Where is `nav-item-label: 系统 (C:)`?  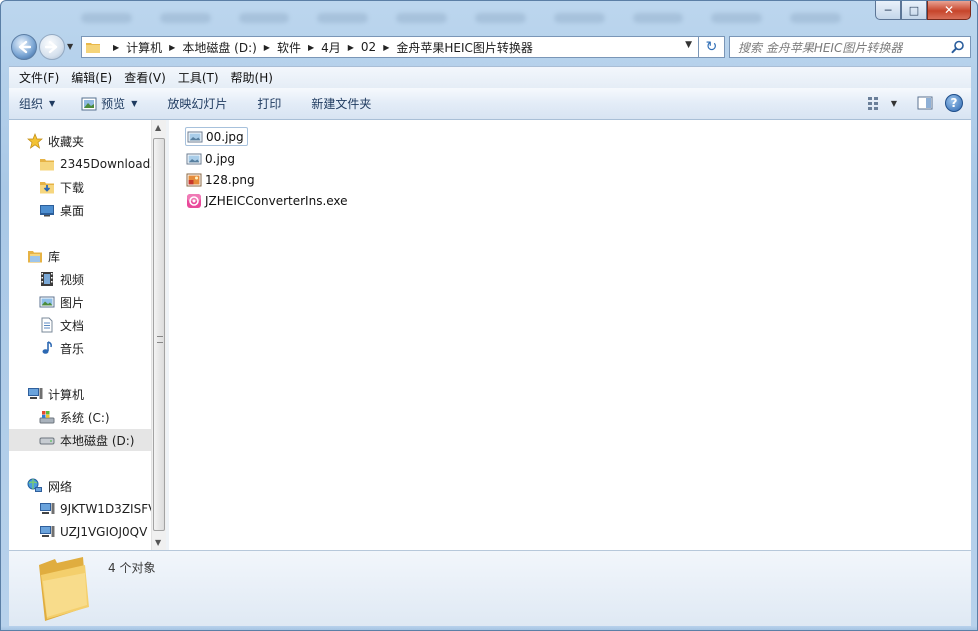
nav-item-label: 系统 (C:) is located at coordinates (85, 417).